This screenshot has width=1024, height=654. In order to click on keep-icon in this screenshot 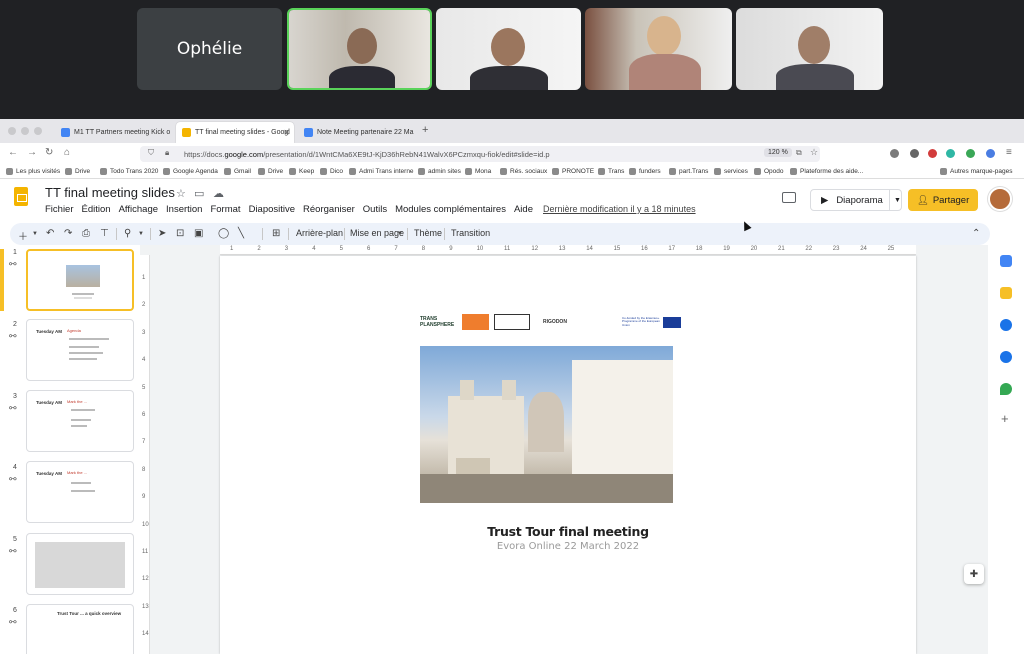, I will do `click(1006, 293)`.